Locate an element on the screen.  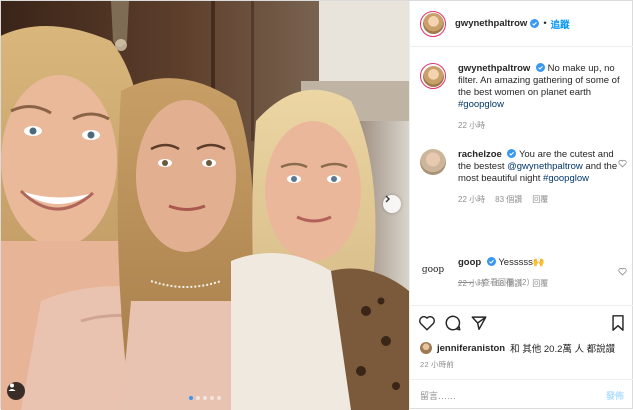
comment-item: goop goop Yesssss🙌 22 小時 58 個讚 回覆 is located at coordinates (523, 273).